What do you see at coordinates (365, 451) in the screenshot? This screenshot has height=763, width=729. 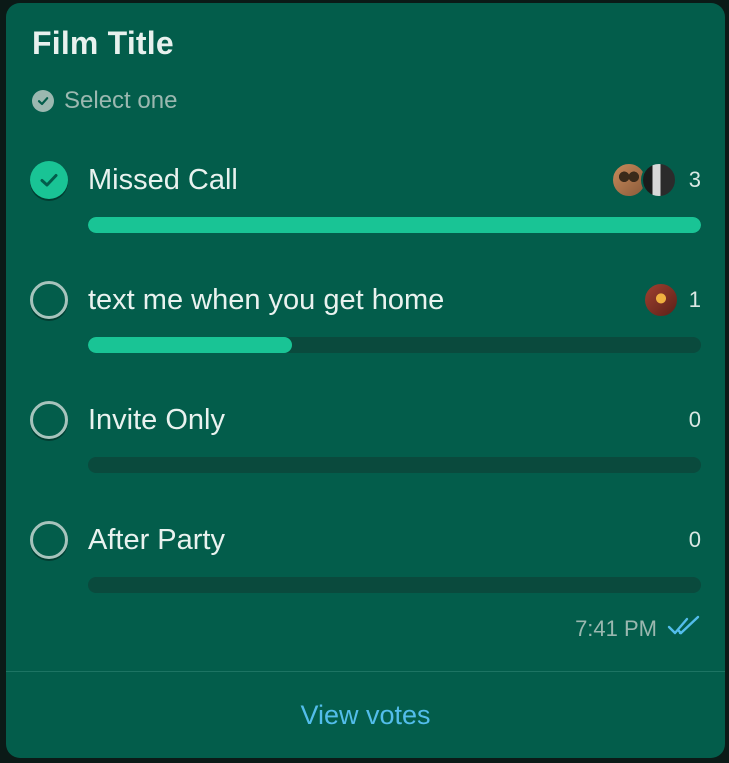 I see `poll-option-invite-only: Invite Only 0` at bounding box center [365, 451].